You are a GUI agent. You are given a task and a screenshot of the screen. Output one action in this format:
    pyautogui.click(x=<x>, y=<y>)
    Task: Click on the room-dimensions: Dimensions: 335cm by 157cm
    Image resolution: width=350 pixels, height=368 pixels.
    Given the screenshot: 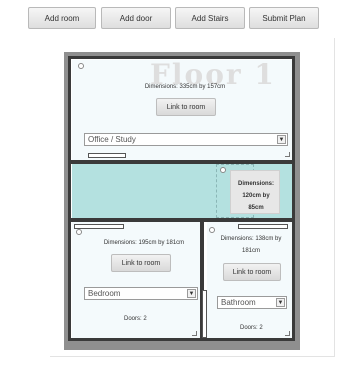 What is the action you would take?
    pyautogui.click(x=185, y=87)
    